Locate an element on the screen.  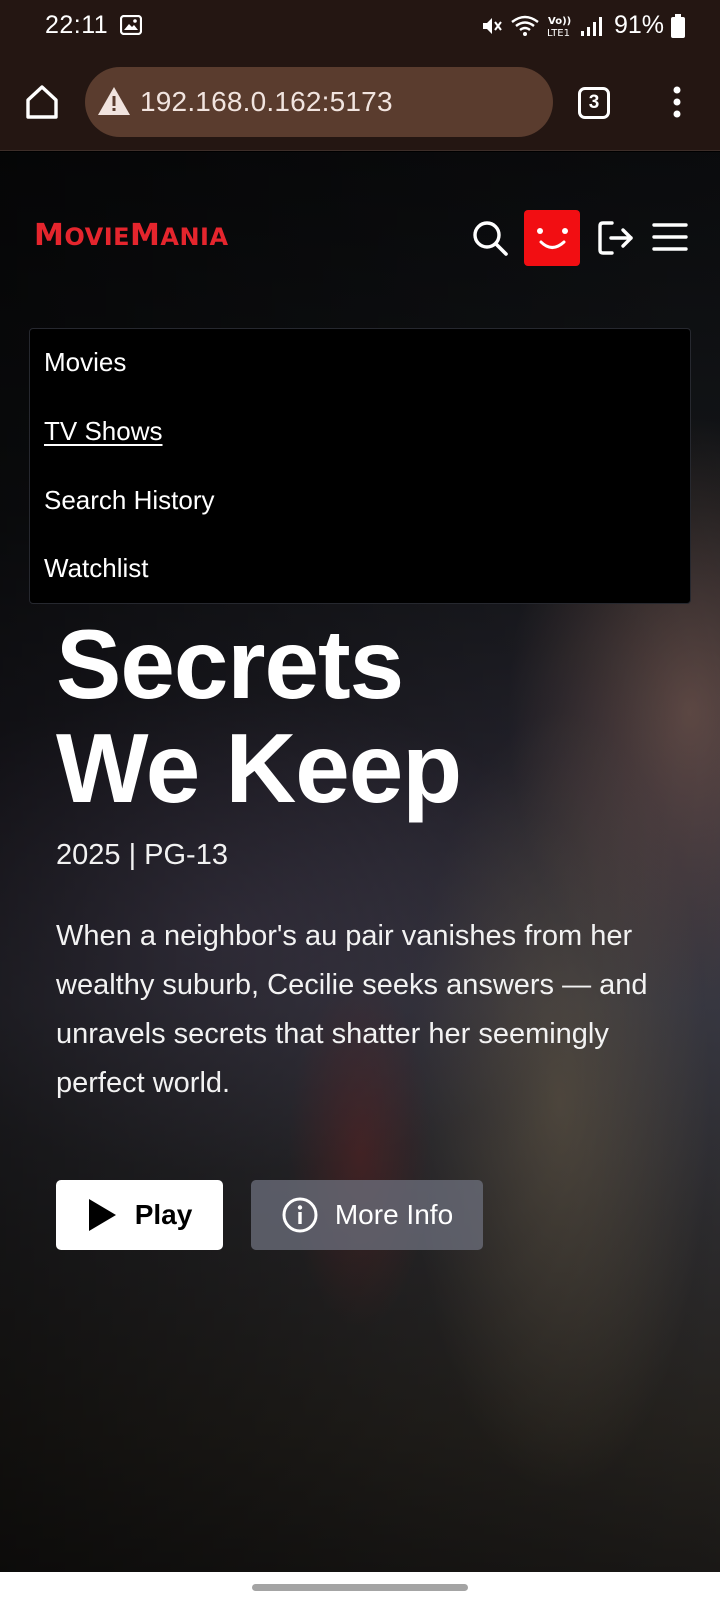
volte-icon: Vo)) LTE1 is located at coordinates (559, 27).